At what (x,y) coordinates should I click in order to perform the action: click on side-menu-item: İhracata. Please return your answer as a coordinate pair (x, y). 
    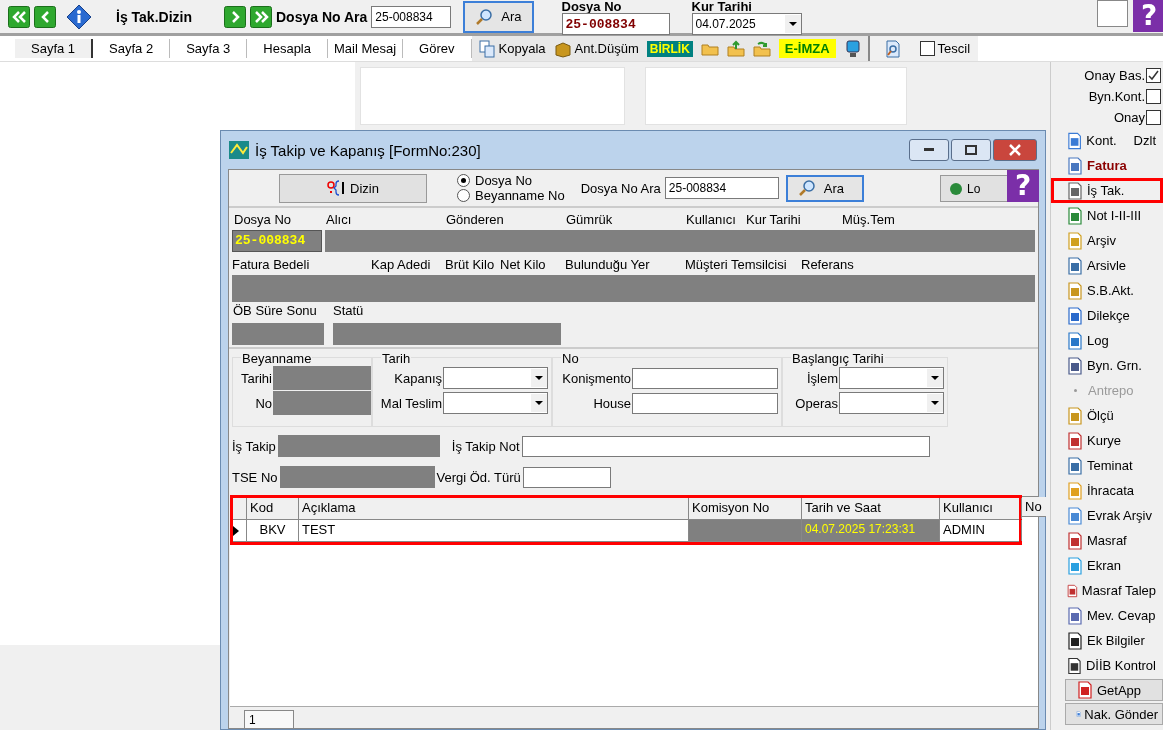
    Looking at the image, I should click on (1107, 490).